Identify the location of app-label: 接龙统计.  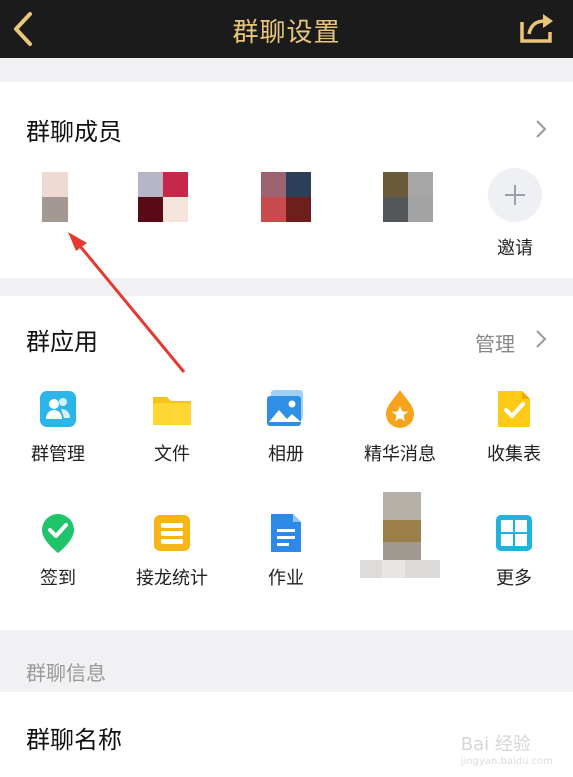
(172, 578).